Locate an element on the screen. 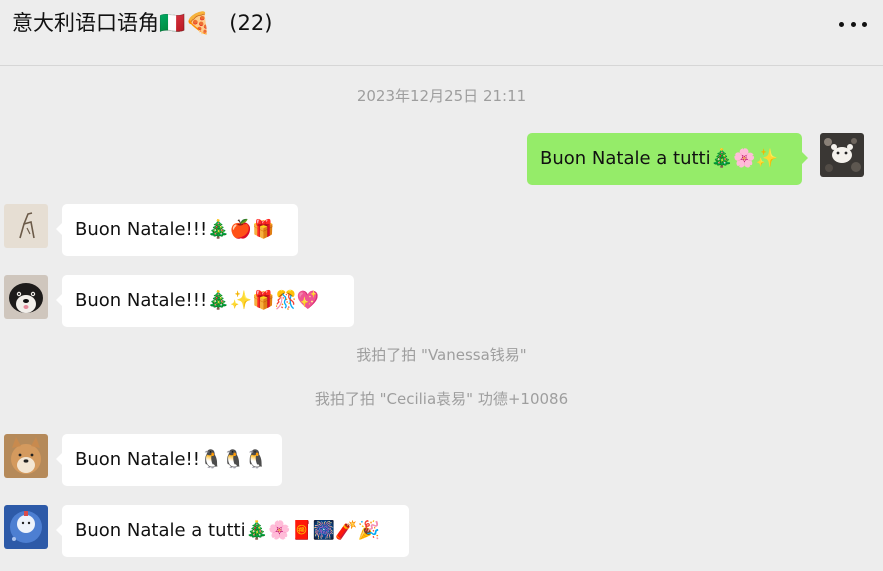 Image resolution: width=883 pixels, height=571 pixels. message-text: Buon Natale a tutti🎄🌸🧧🎆🧨🎉 is located at coordinates (228, 530).